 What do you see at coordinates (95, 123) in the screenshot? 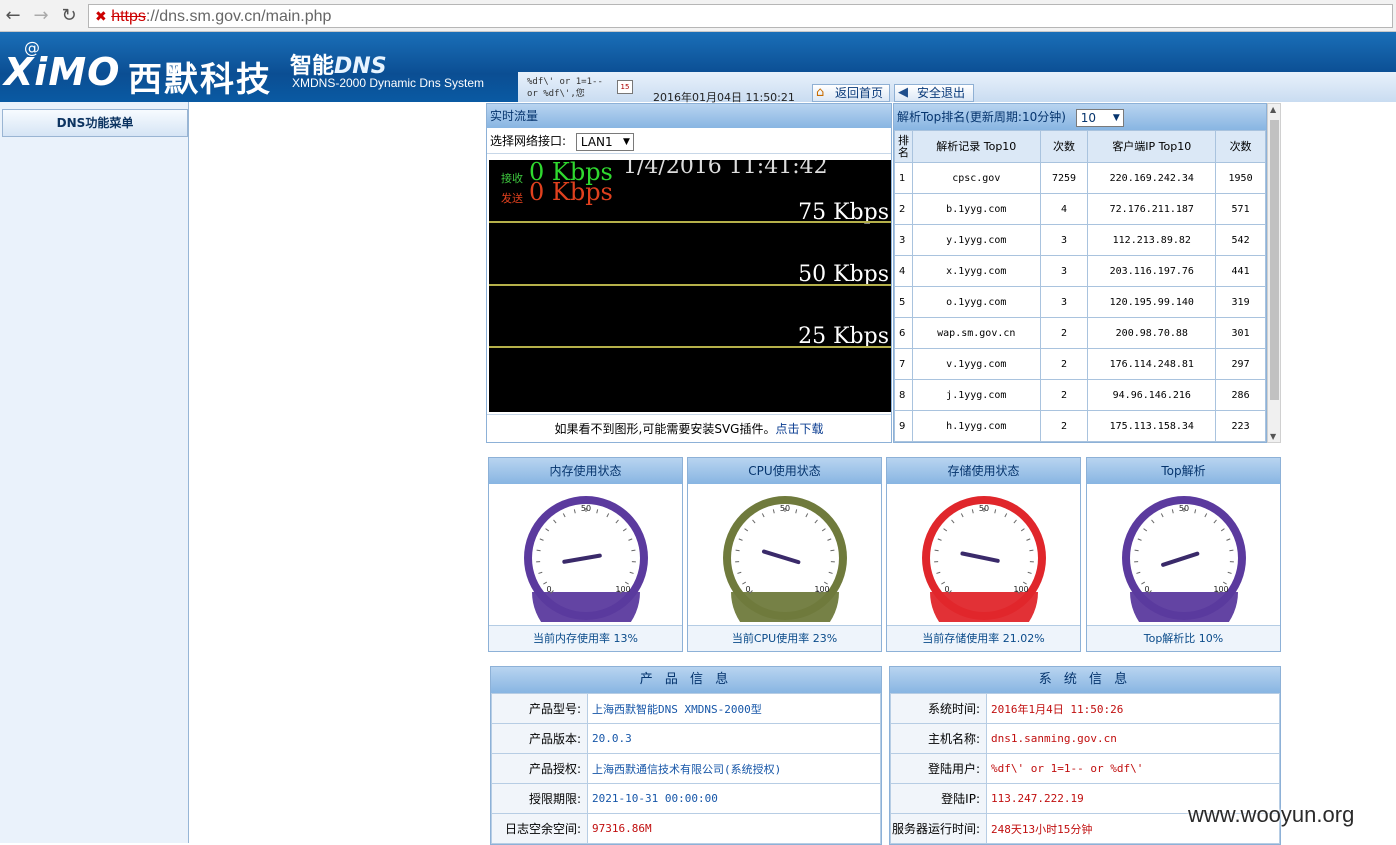
I see `sidebar-menu-title: DNS功能菜单` at bounding box center [95, 123].